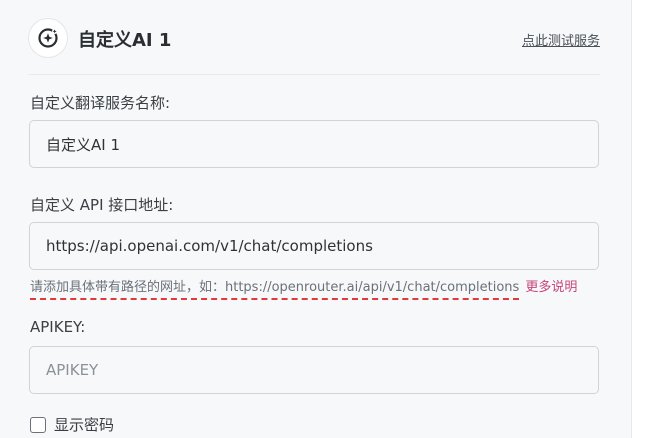 The width and height of the screenshot is (668, 438). Describe the element at coordinates (314, 144) in the screenshot. I see `service-name-input` at that location.